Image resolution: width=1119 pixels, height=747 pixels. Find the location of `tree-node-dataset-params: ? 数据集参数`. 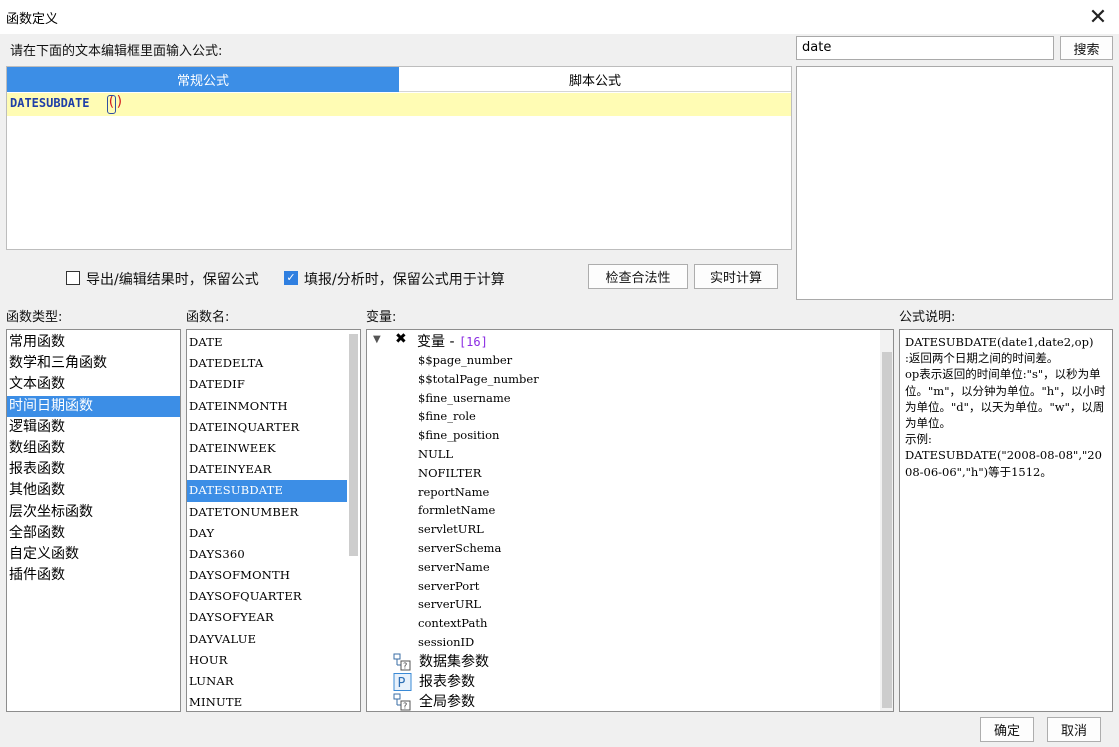

tree-node-dataset-params: ? 数据集参数 is located at coordinates (441, 662).